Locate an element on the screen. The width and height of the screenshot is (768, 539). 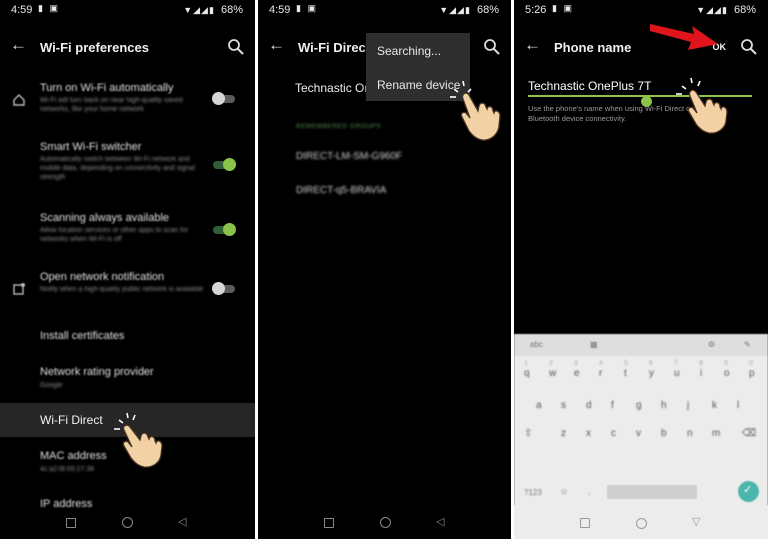
key-l: l is located at coordinates (738, 405).